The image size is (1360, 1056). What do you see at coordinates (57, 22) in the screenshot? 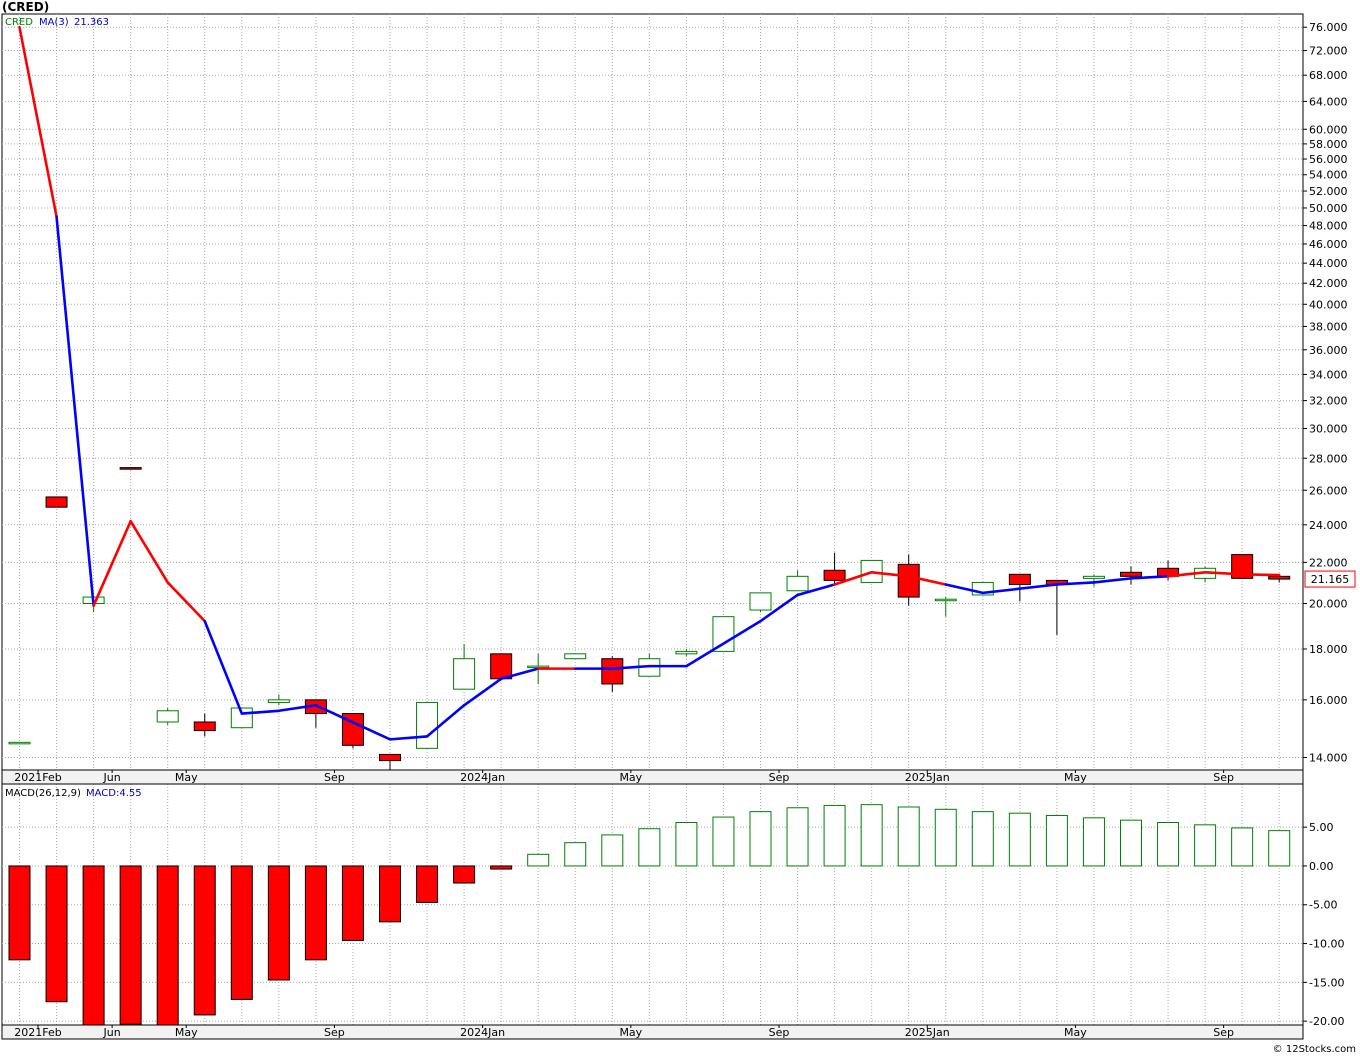
I see `price-legend: CRED MA(3) 21.363` at bounding box center [57, 22].